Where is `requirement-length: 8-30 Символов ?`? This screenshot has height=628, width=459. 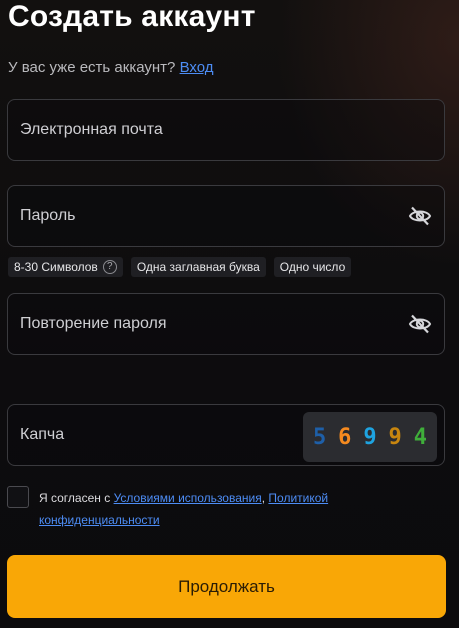 requirement-length: 8-30 Символов ? is located at coordinates (65, 267).